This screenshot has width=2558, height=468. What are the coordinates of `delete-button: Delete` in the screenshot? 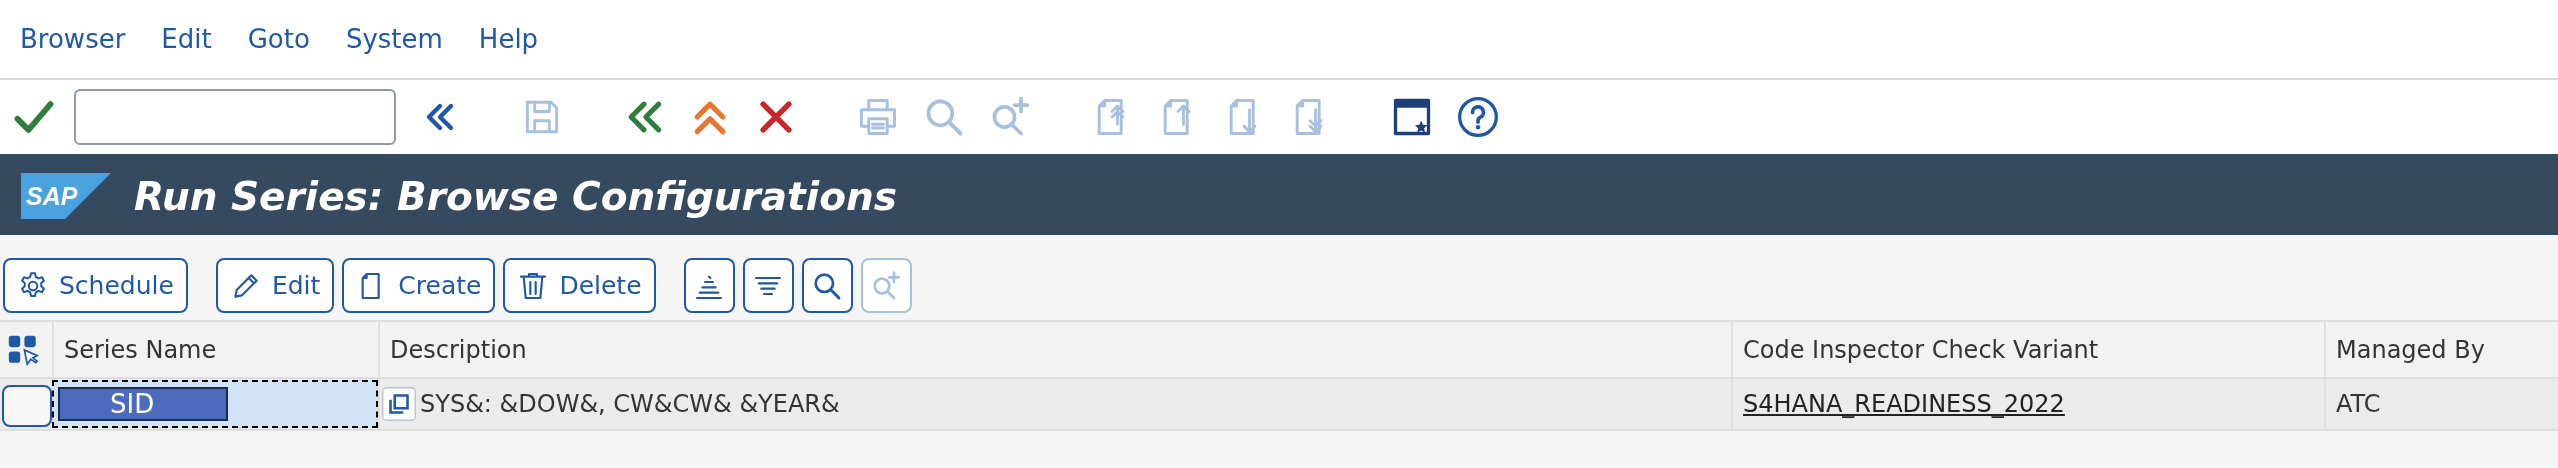 It's located at (579, 285).